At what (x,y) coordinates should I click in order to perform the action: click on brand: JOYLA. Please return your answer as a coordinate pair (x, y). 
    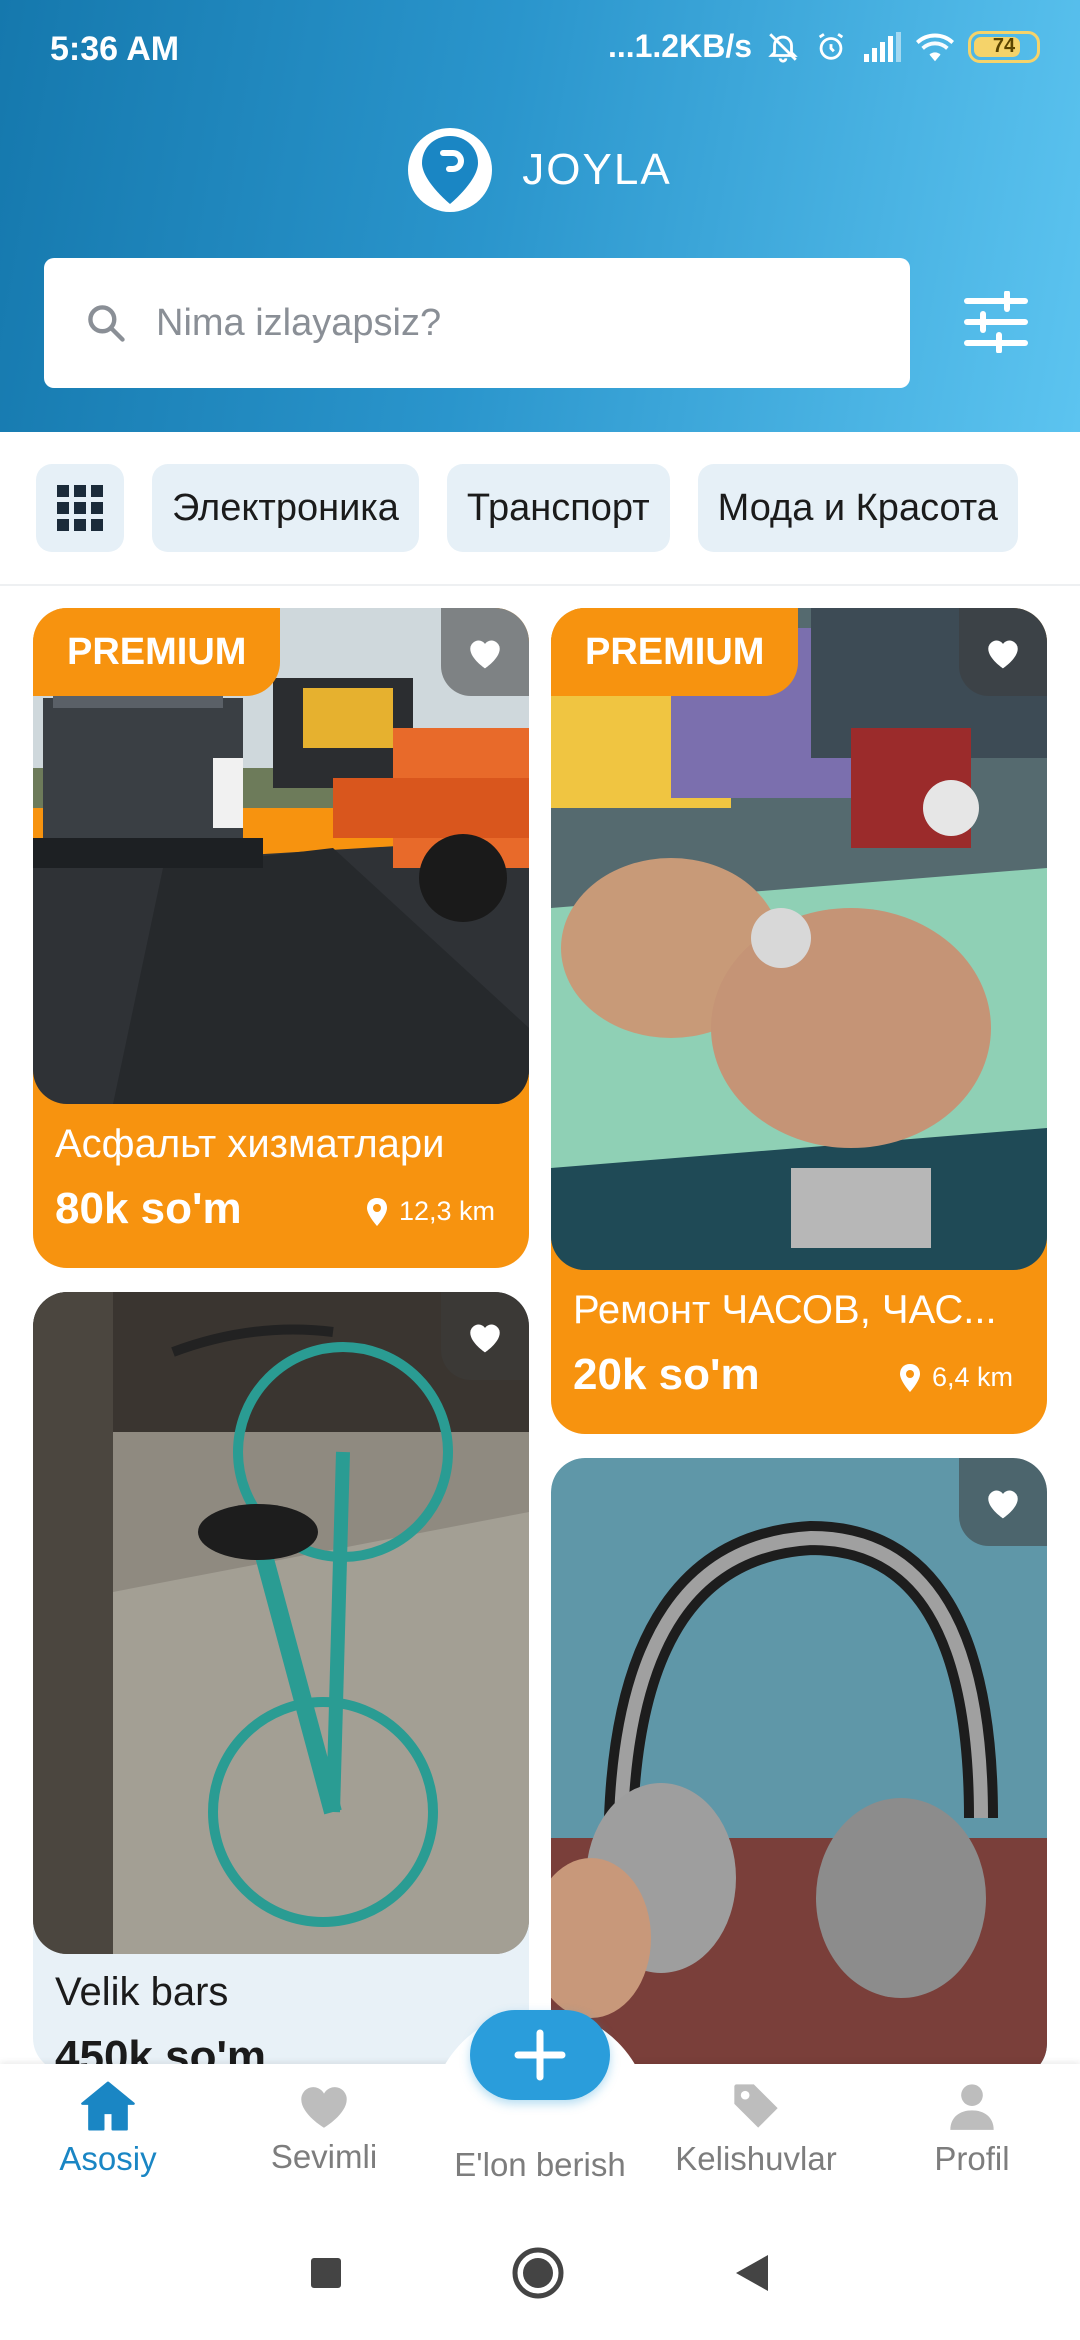
    Looking at the image, I should click on (540, 170).